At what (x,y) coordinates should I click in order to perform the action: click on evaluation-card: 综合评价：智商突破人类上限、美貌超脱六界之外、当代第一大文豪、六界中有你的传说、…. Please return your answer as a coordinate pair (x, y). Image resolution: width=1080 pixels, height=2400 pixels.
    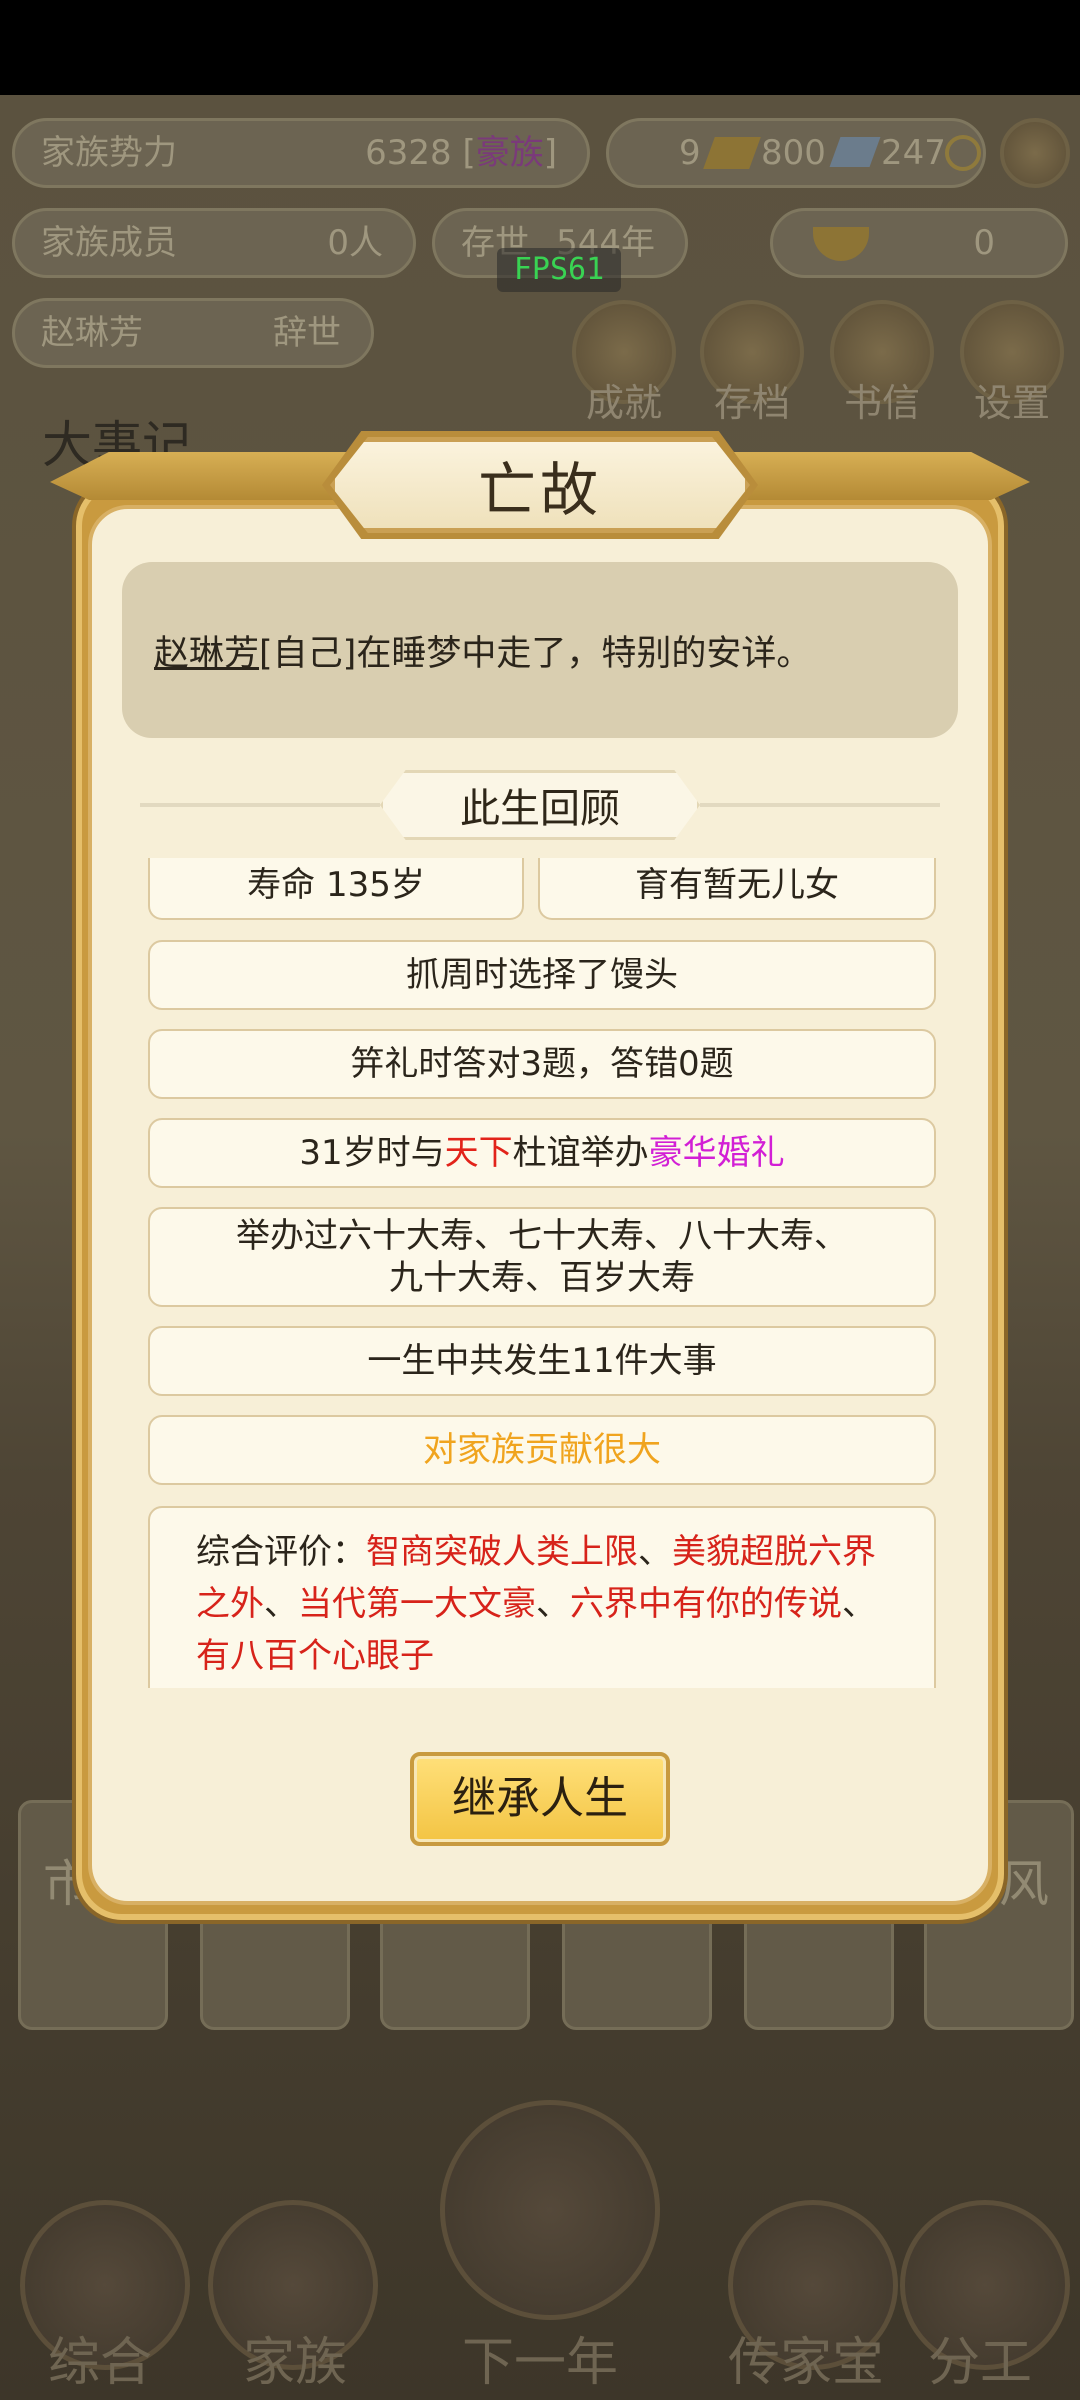
    Looking at the image, I should click on (542, 1597).